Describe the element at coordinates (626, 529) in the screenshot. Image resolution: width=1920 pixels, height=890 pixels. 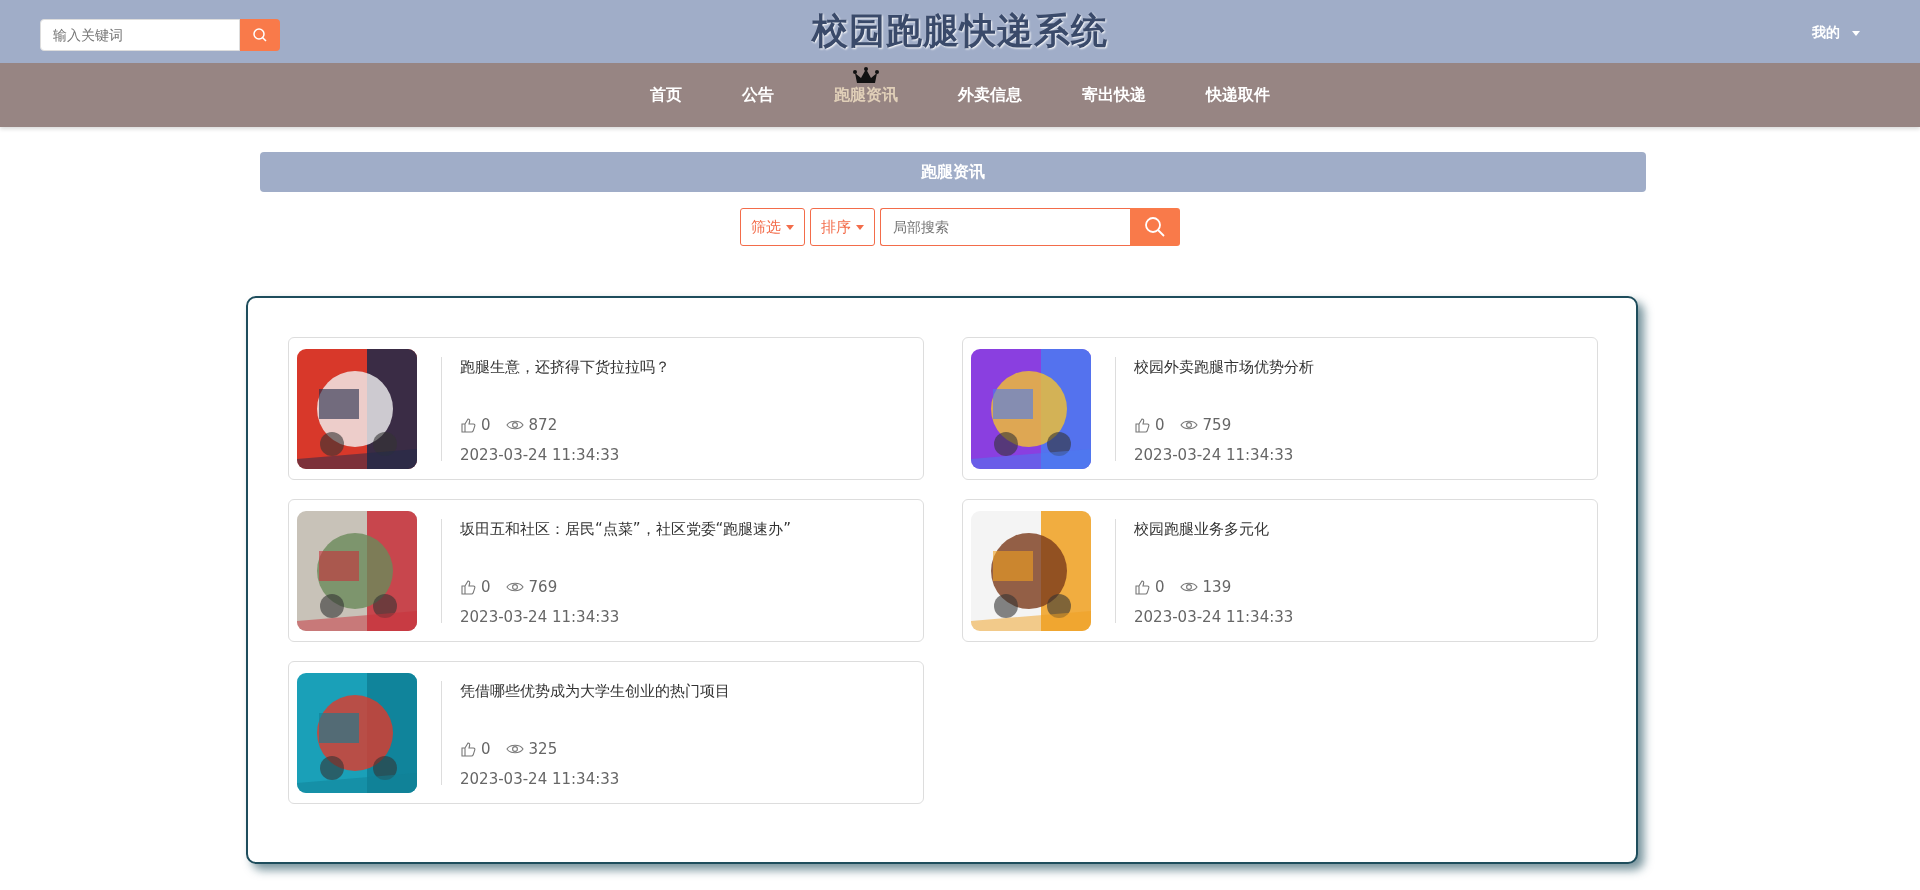
I see `news-title: 坂田五和社区：居民“点菜”，社区党委“跑腿速办”` at that location.